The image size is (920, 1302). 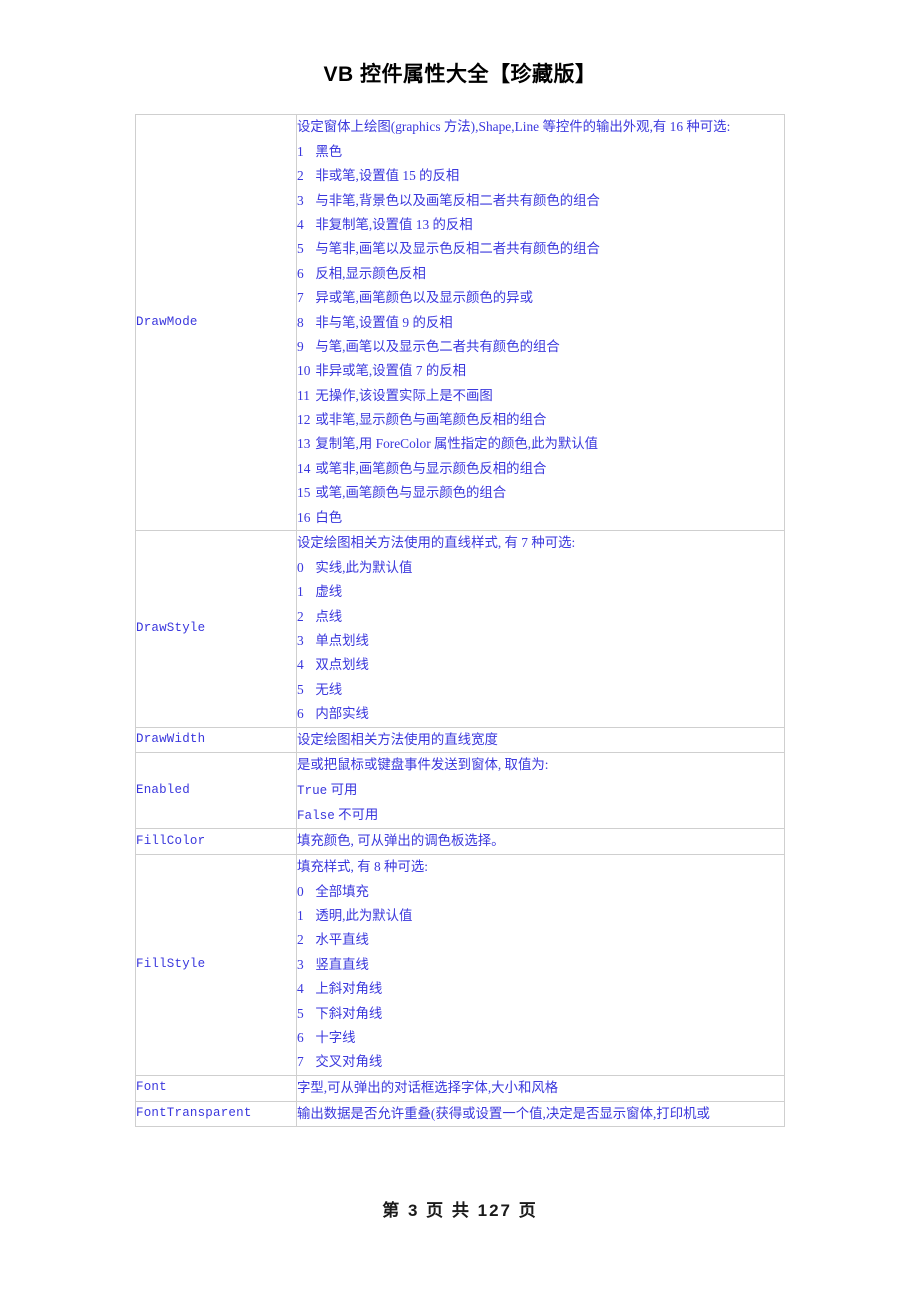 I want to click on property-name-cell: Font, so click(x=216, y=1088).